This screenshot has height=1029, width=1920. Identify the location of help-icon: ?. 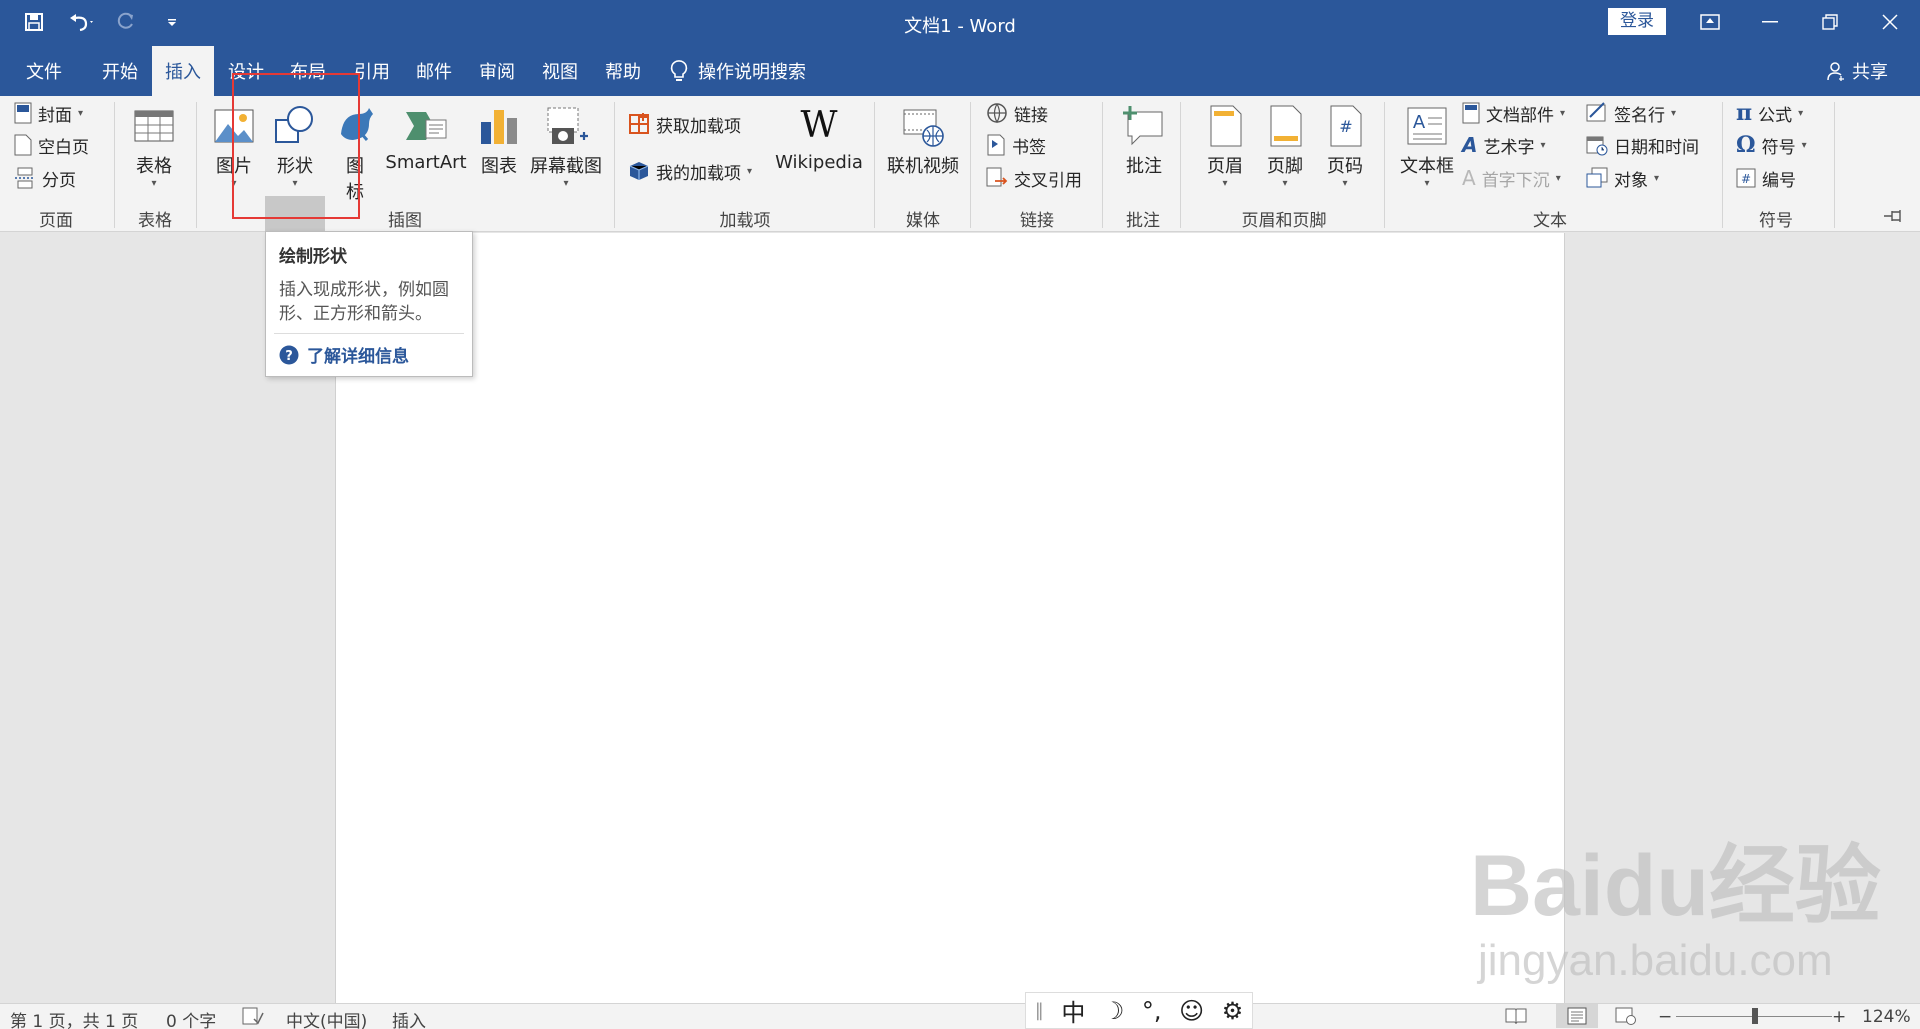
(289, 354).